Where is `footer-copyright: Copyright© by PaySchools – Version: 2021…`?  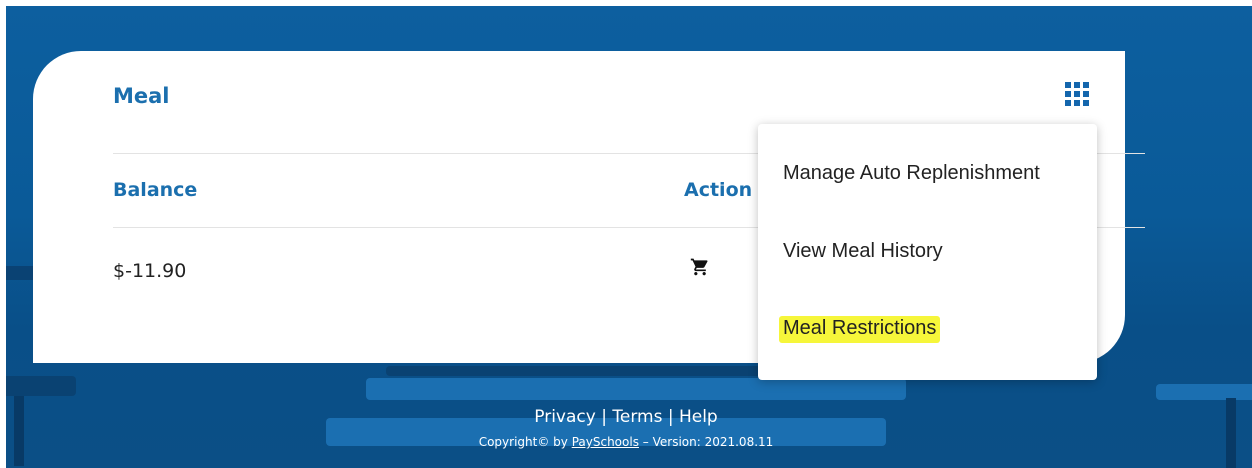 footer-copyright: Copyright© by PaySchools – Version: 2021… is located at coordinates (626, 442).